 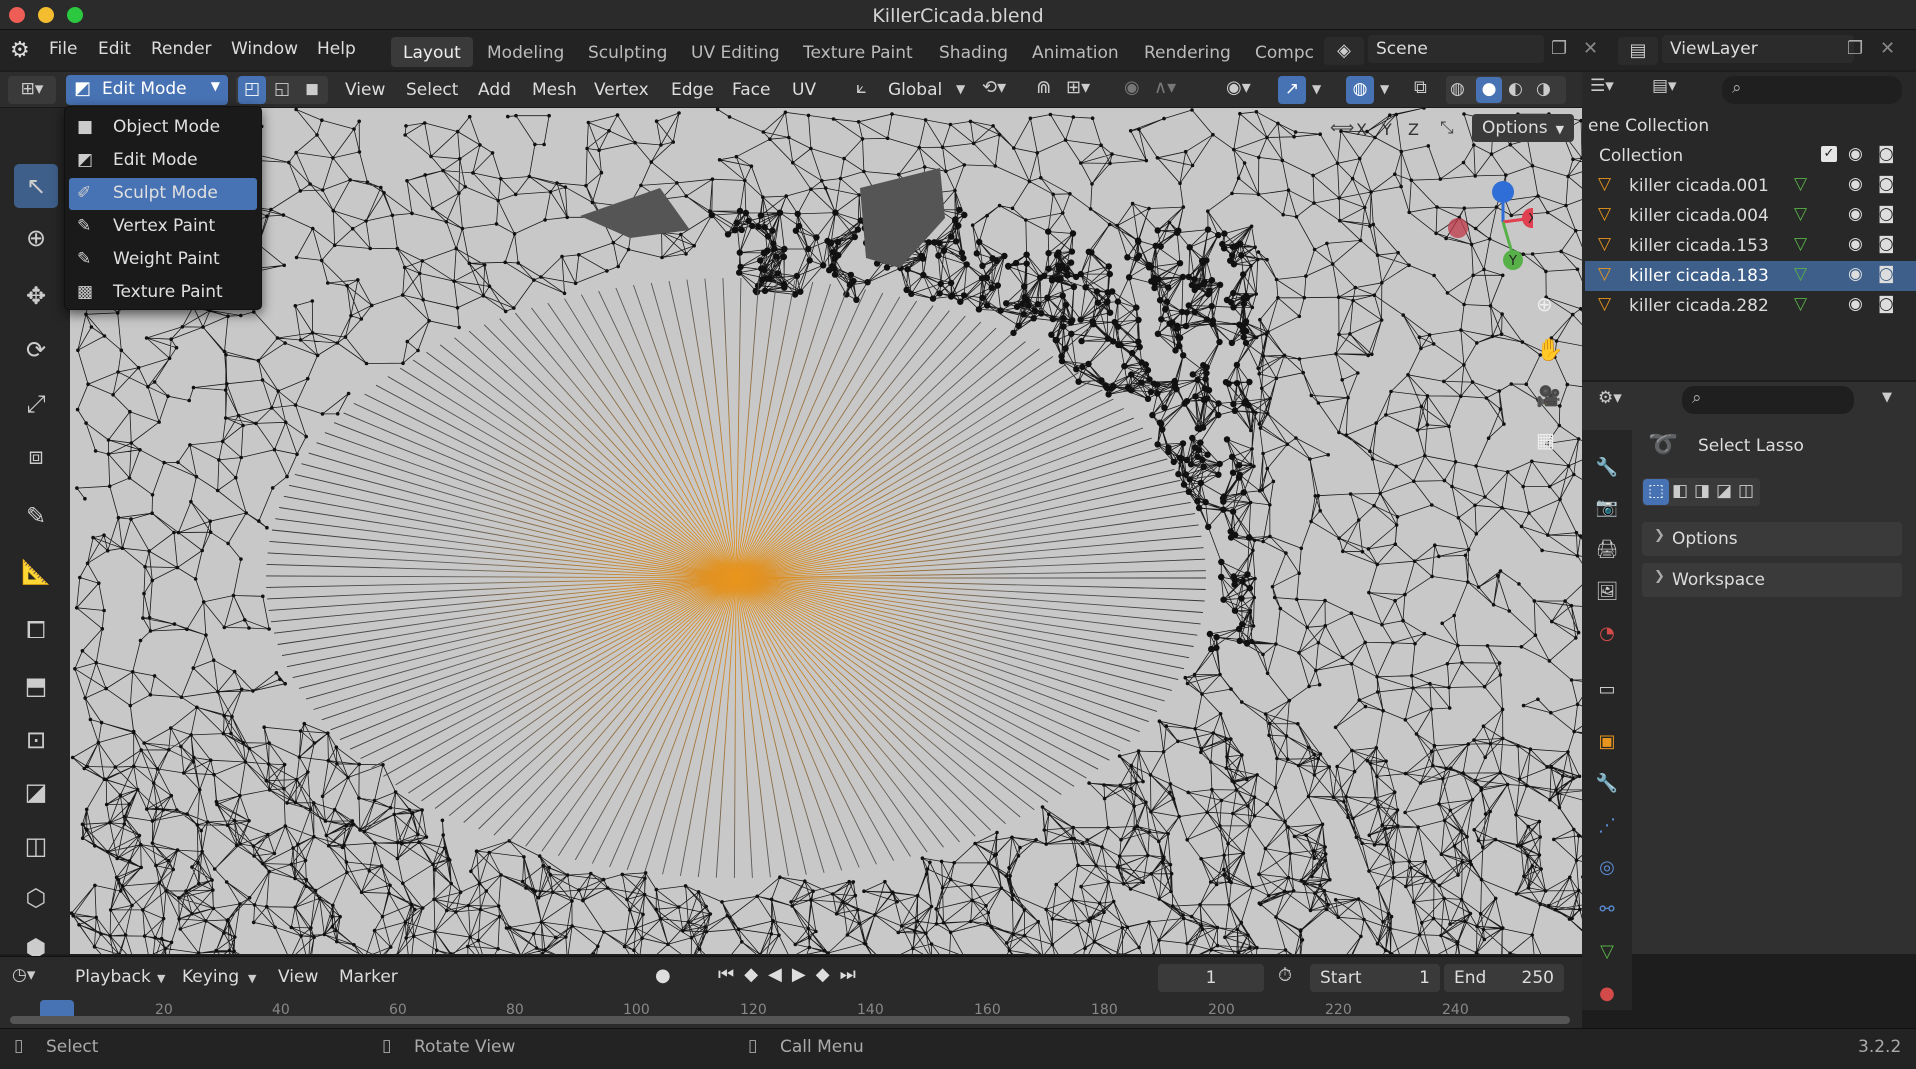 What do you see at coordinates (790, 1020) in the screenshot?
I see `timeline-scrollbar` at bounding box center [790, 1020].